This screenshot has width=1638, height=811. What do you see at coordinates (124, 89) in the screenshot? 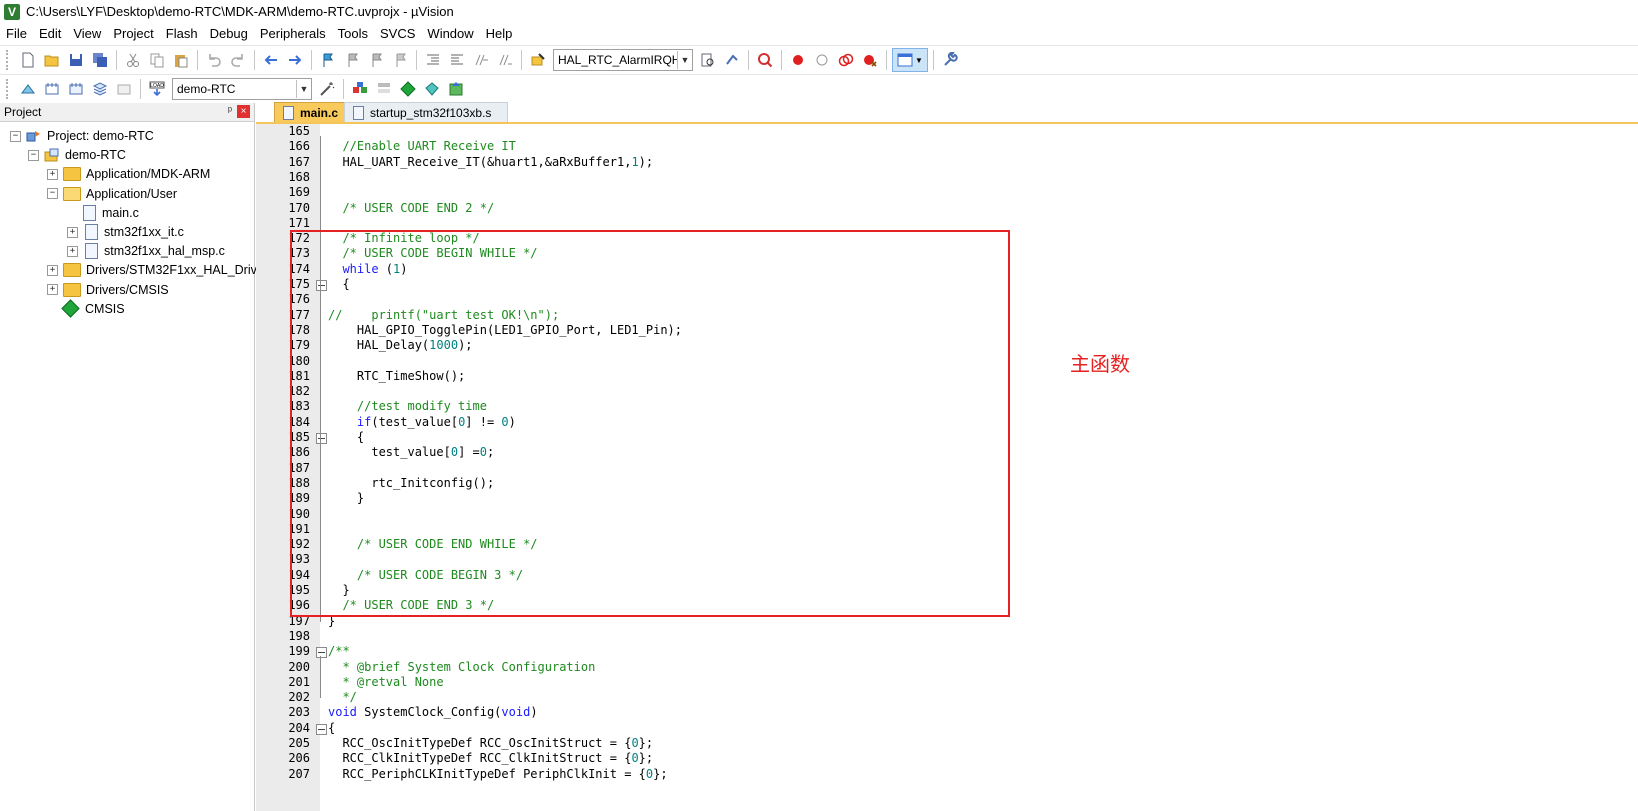
I see `stop-build-button` at bounding box center [124, 89].